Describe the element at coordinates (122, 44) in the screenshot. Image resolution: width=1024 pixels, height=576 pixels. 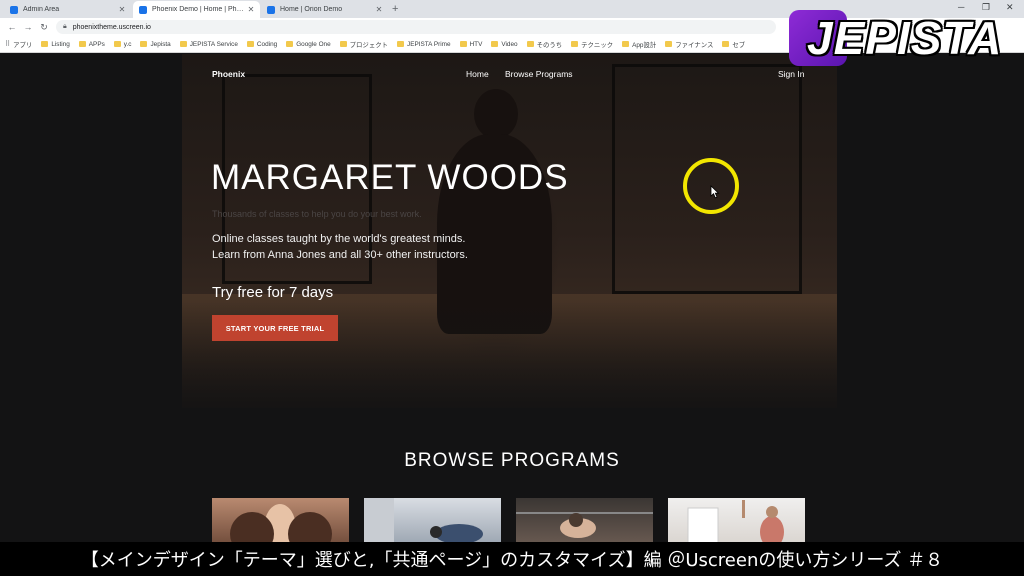
I see `bookmark-item: y.c` at that location.